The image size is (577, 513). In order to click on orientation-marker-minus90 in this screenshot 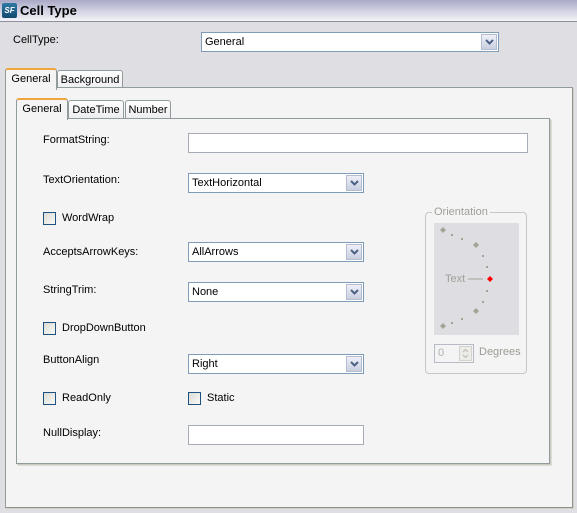, I will do `click(443, 326)`.